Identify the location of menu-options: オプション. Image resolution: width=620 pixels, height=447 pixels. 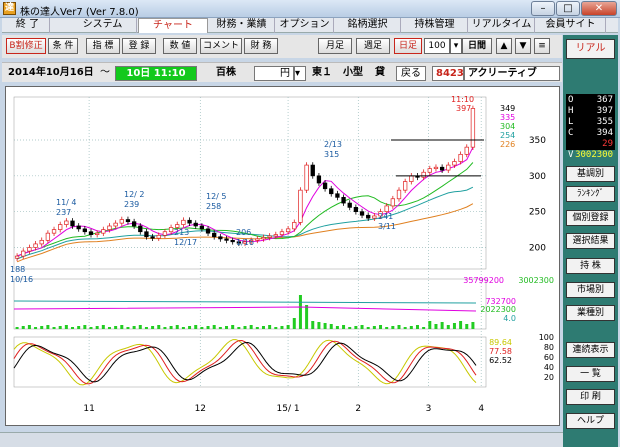
(305, 25).